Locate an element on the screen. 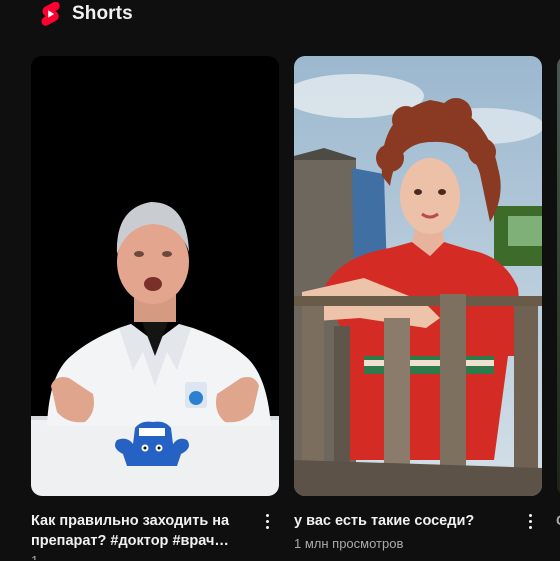  youtube-shorts-icon is located at coordinates (50, 14).